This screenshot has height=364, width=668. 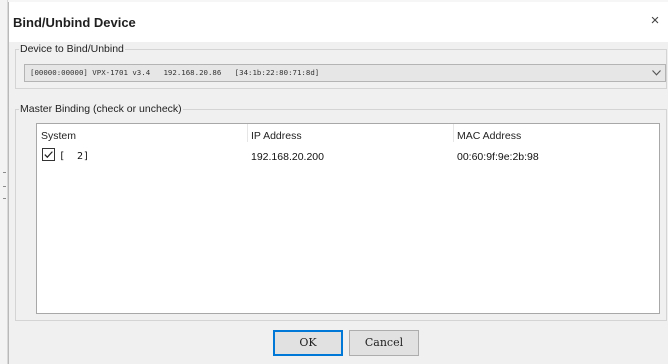 I want to click on chevron-down-icon, so click(x=656, y=73).